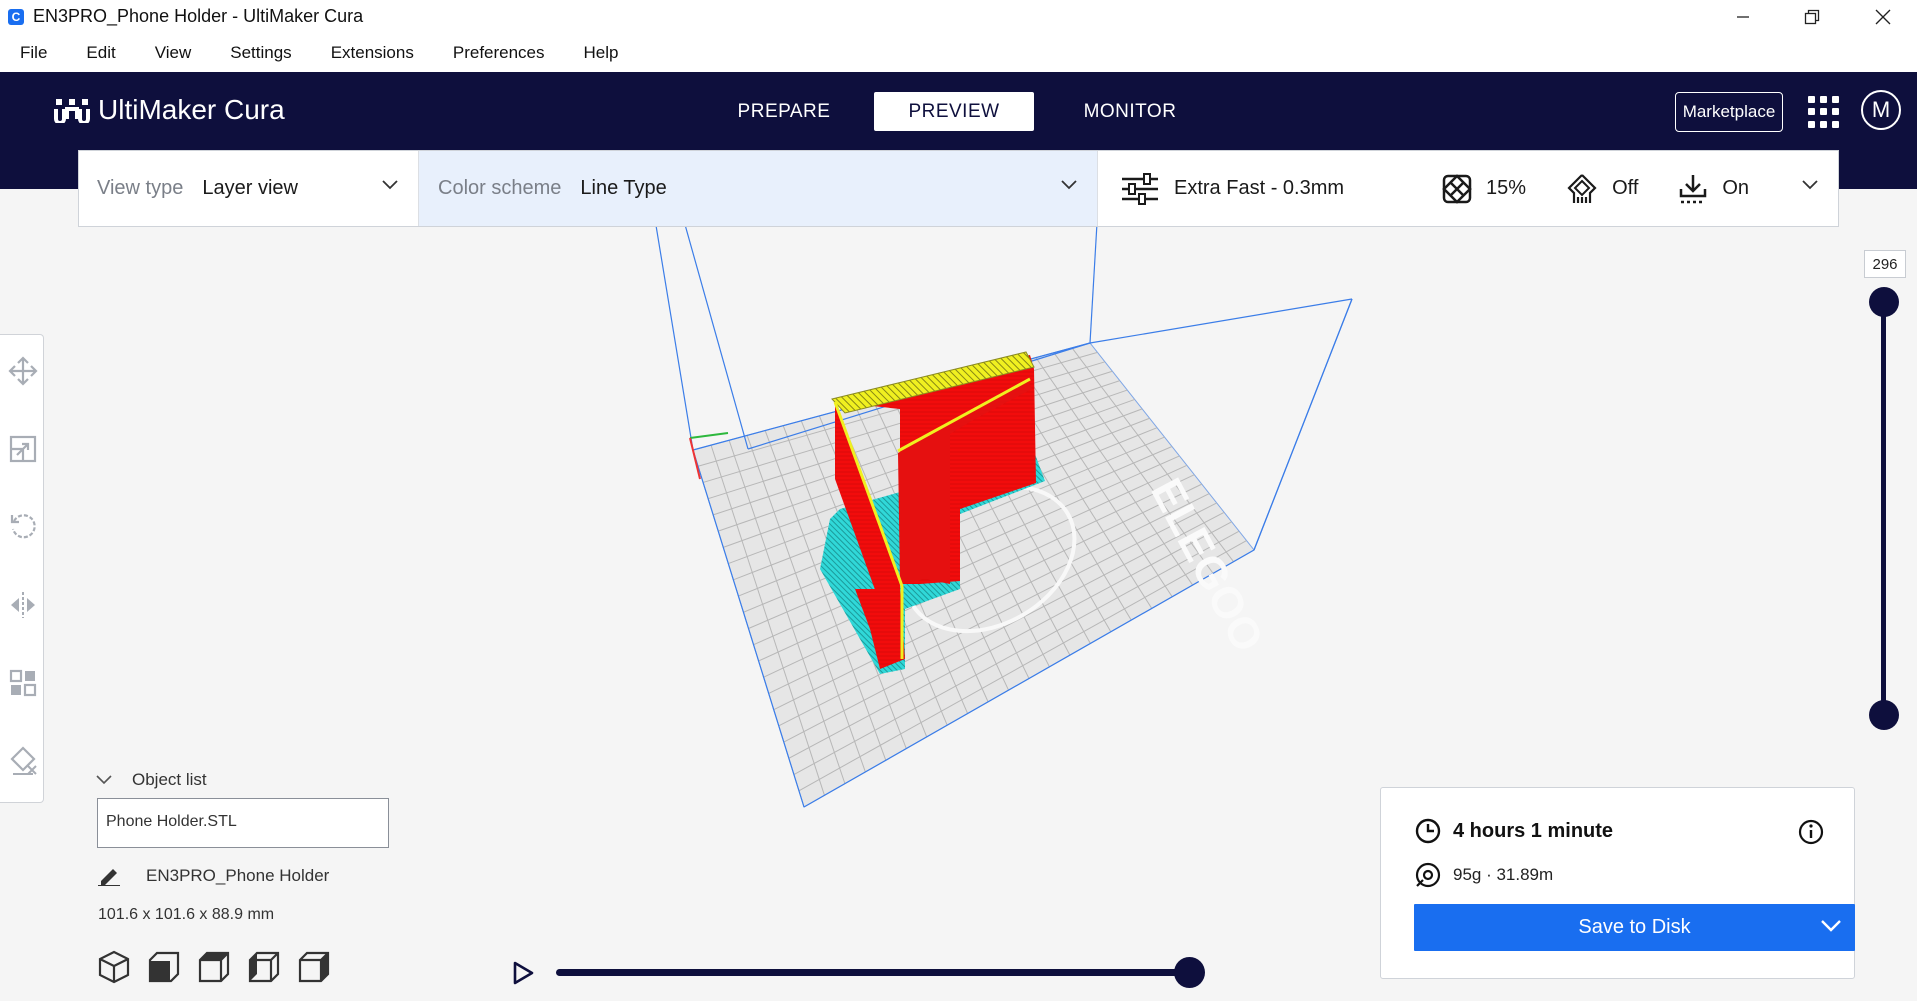 The height and width of the screenshot is (1001, 1917). What do you see at coordinates (260, 53) in the screenshot?
I see `menu-settings: Settings` at bounding box center [260, 53].